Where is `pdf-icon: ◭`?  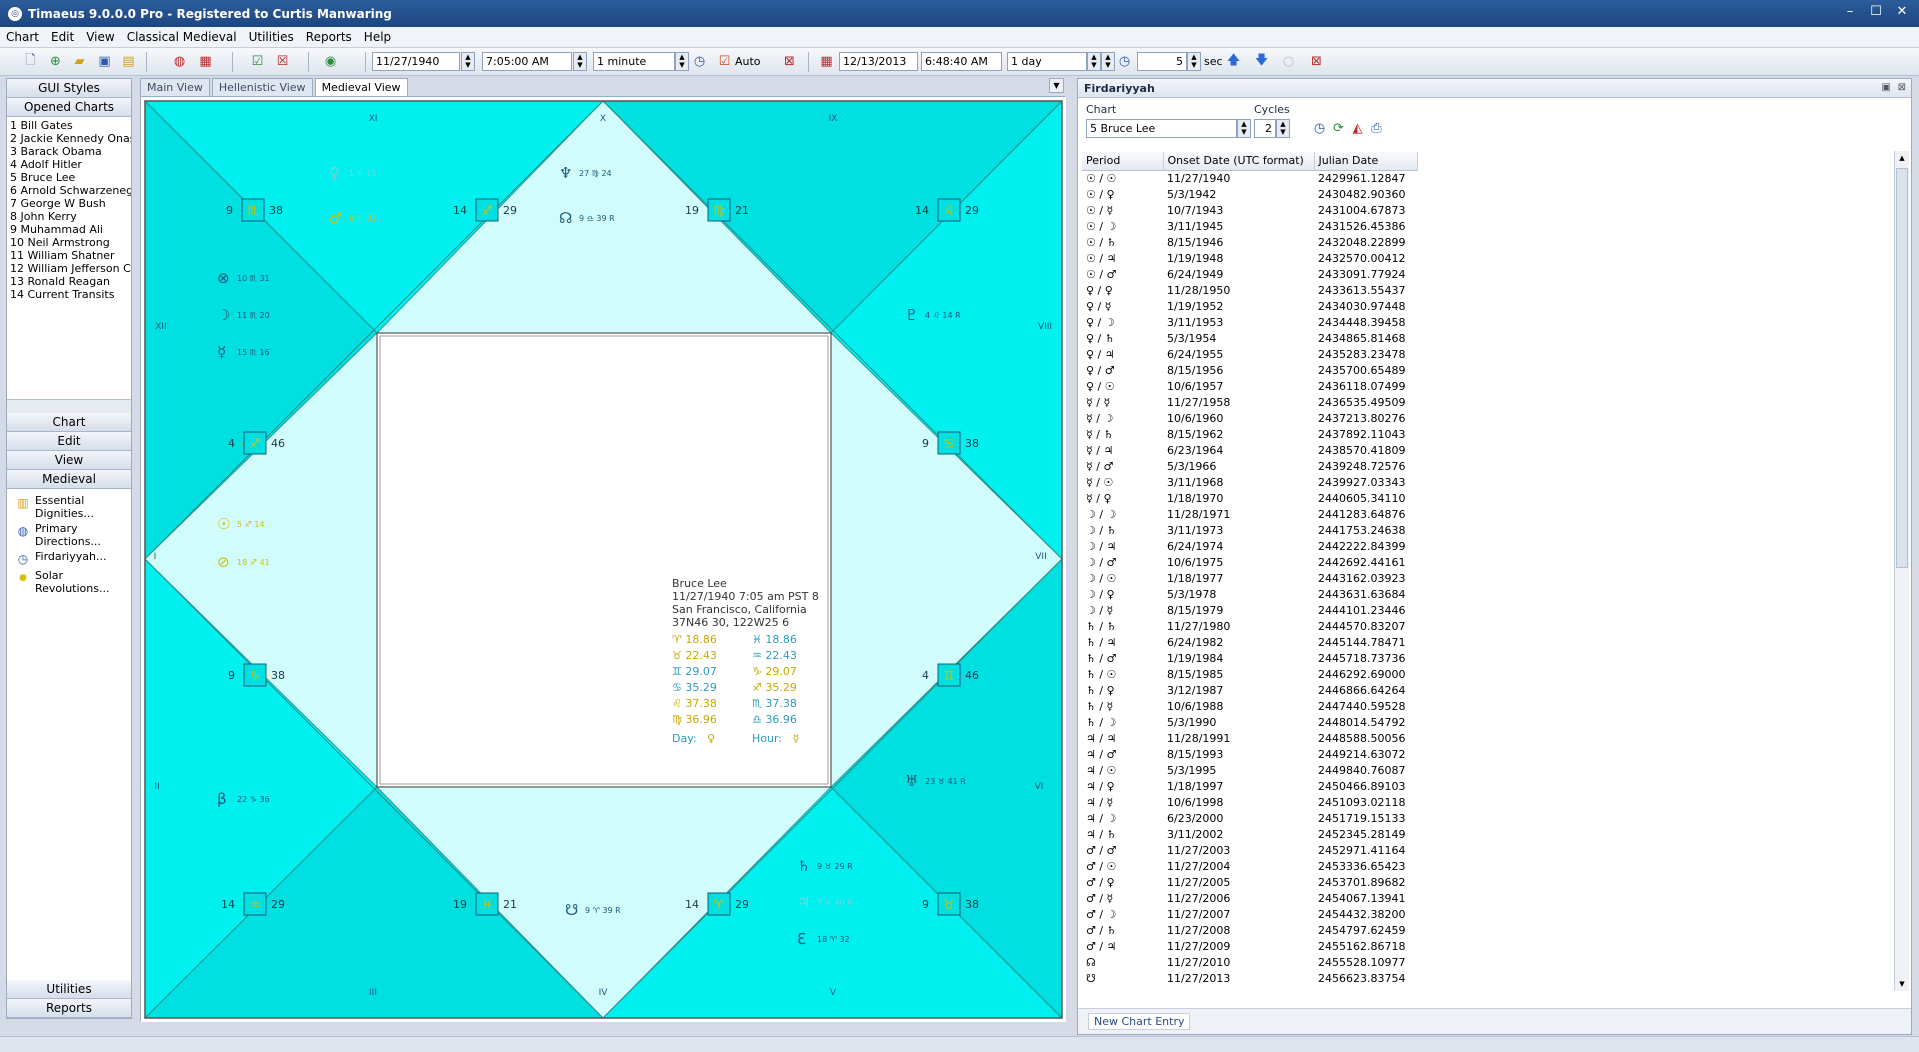
pdf-icon: ◭ is located at coordinates (1357, 128).